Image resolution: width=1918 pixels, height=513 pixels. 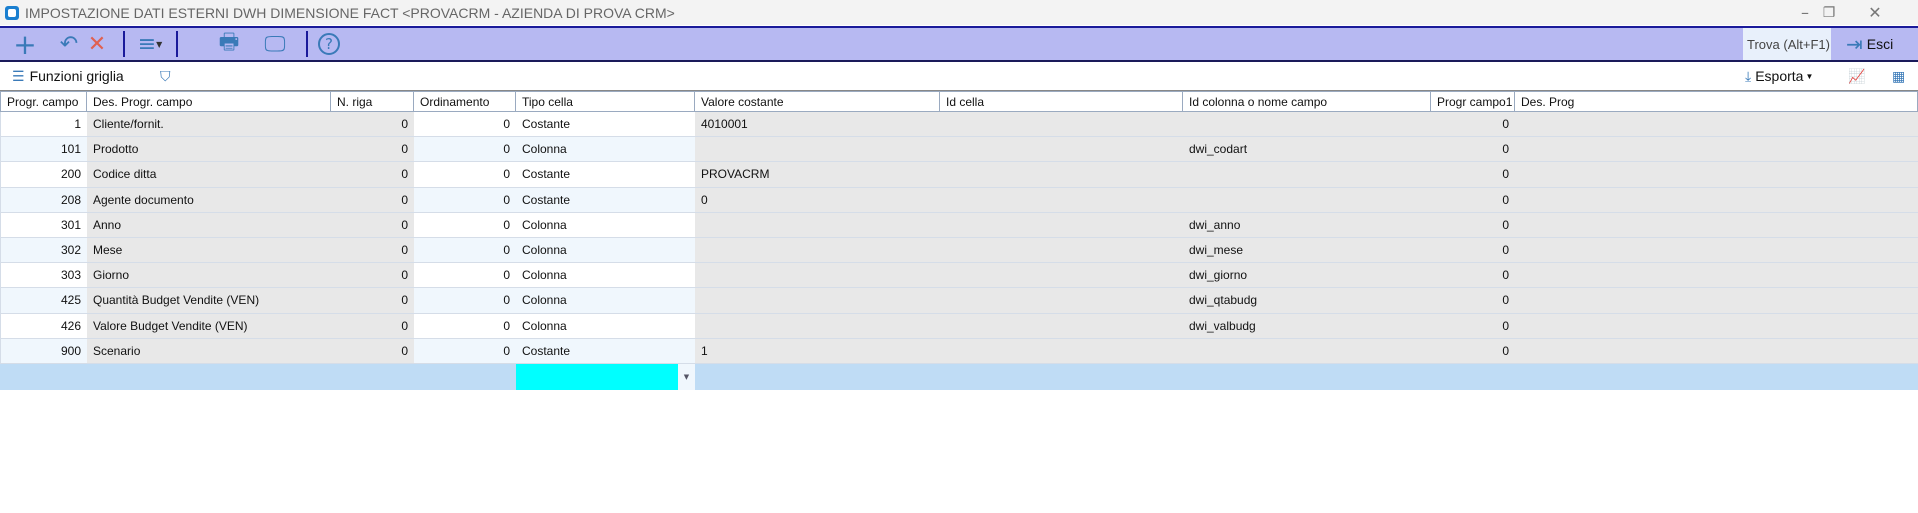 I want to click on grid-cell: dwi_anno, so click(x=1307, y=225).